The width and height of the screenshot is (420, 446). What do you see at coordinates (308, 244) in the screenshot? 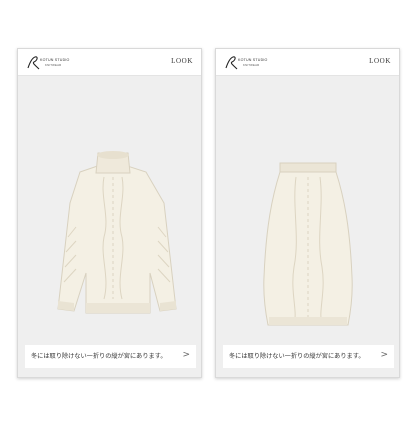
I see `skirt-icon` at bounding box center [308, 244].